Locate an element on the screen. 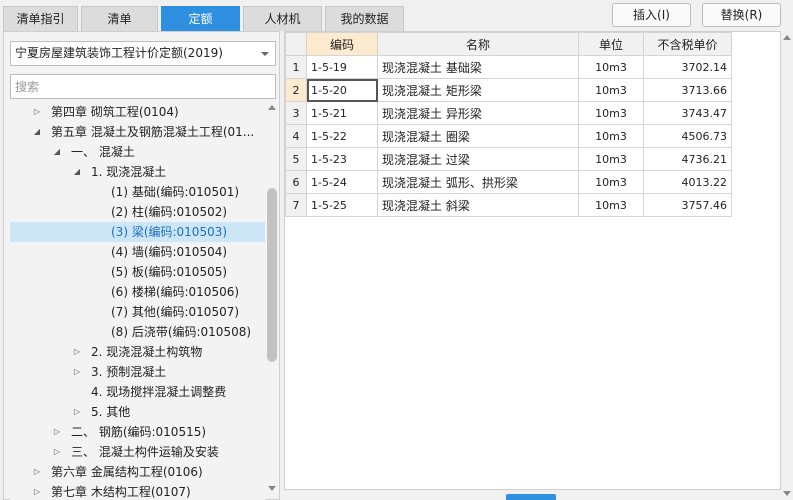  cell-name: 现浇混凝土 圈梁 is located at coordinates (478, 136).